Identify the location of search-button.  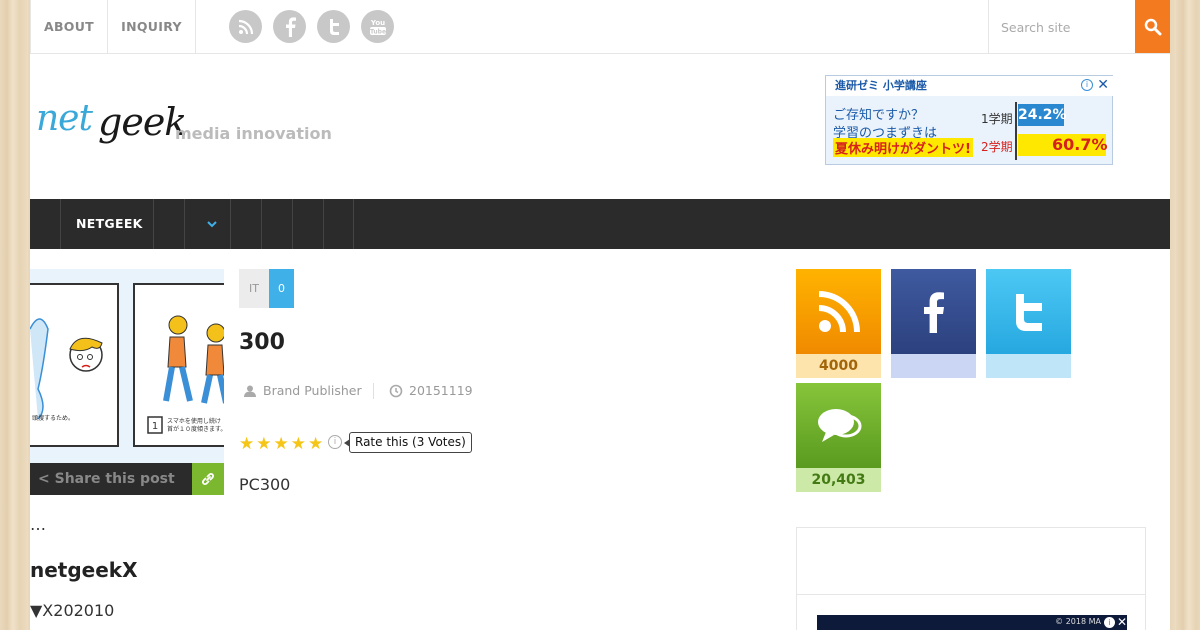
(1152, 26).